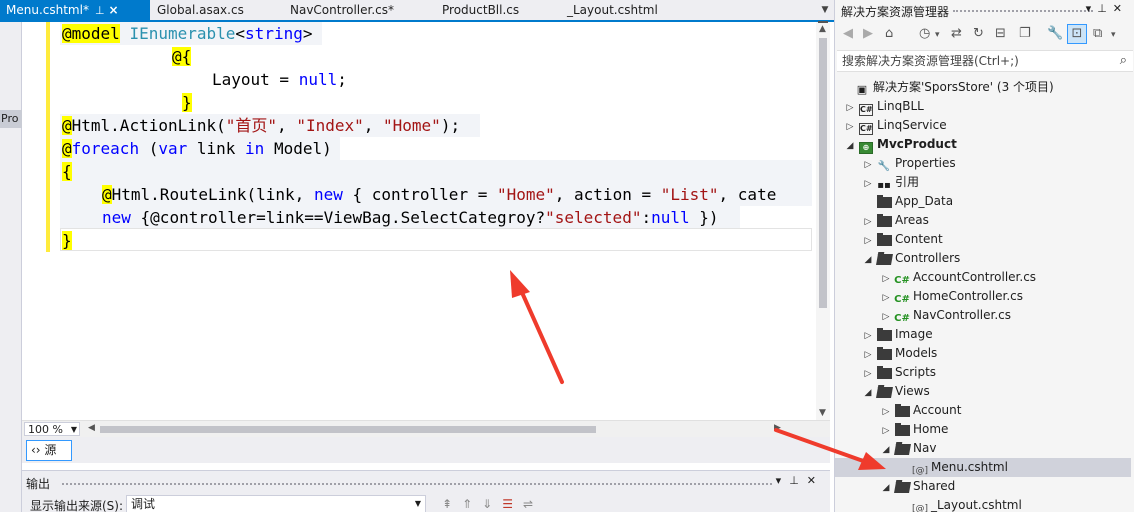  I want to click on history-icon: ◷, so click(924, 33).